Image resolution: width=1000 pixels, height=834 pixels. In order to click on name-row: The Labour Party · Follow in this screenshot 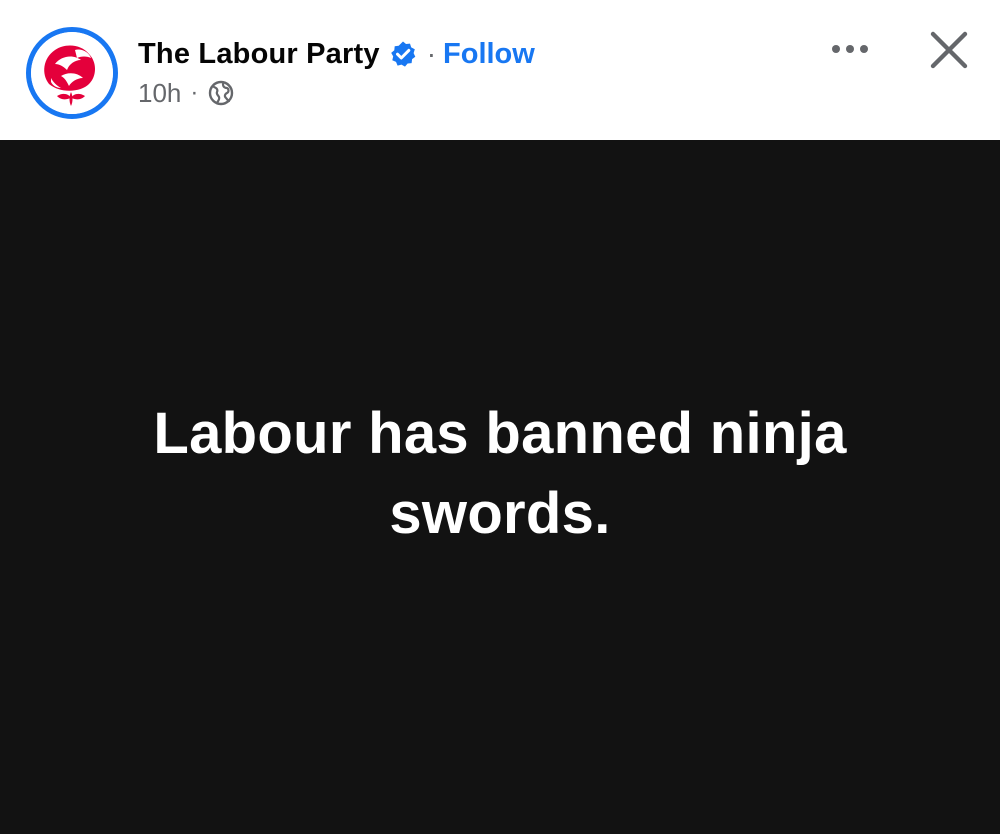, I will do `click(336, 54)`.